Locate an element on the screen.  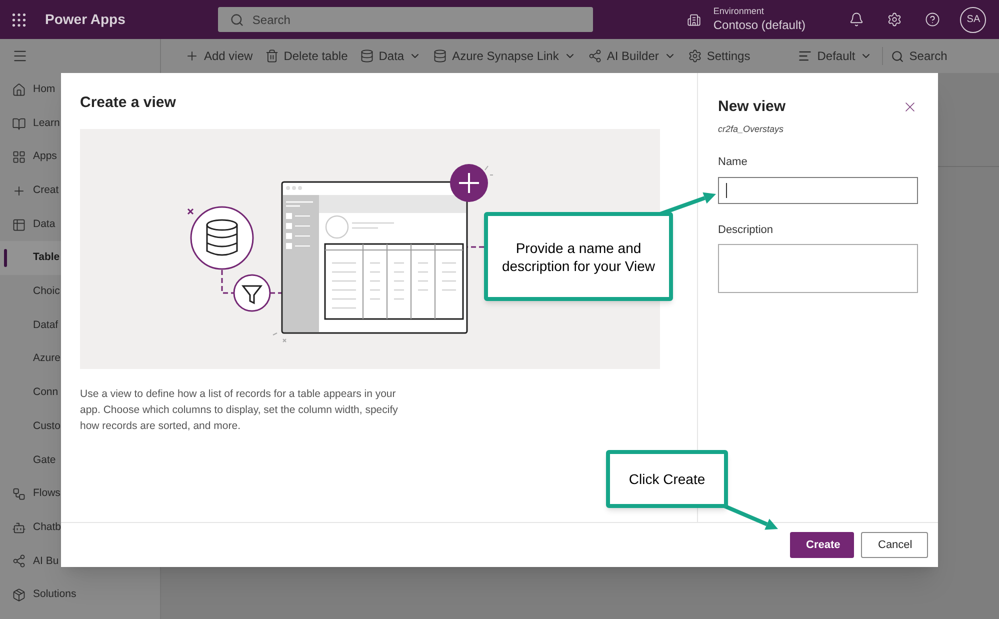
field-label: Name is located at coordinates (733, 162).